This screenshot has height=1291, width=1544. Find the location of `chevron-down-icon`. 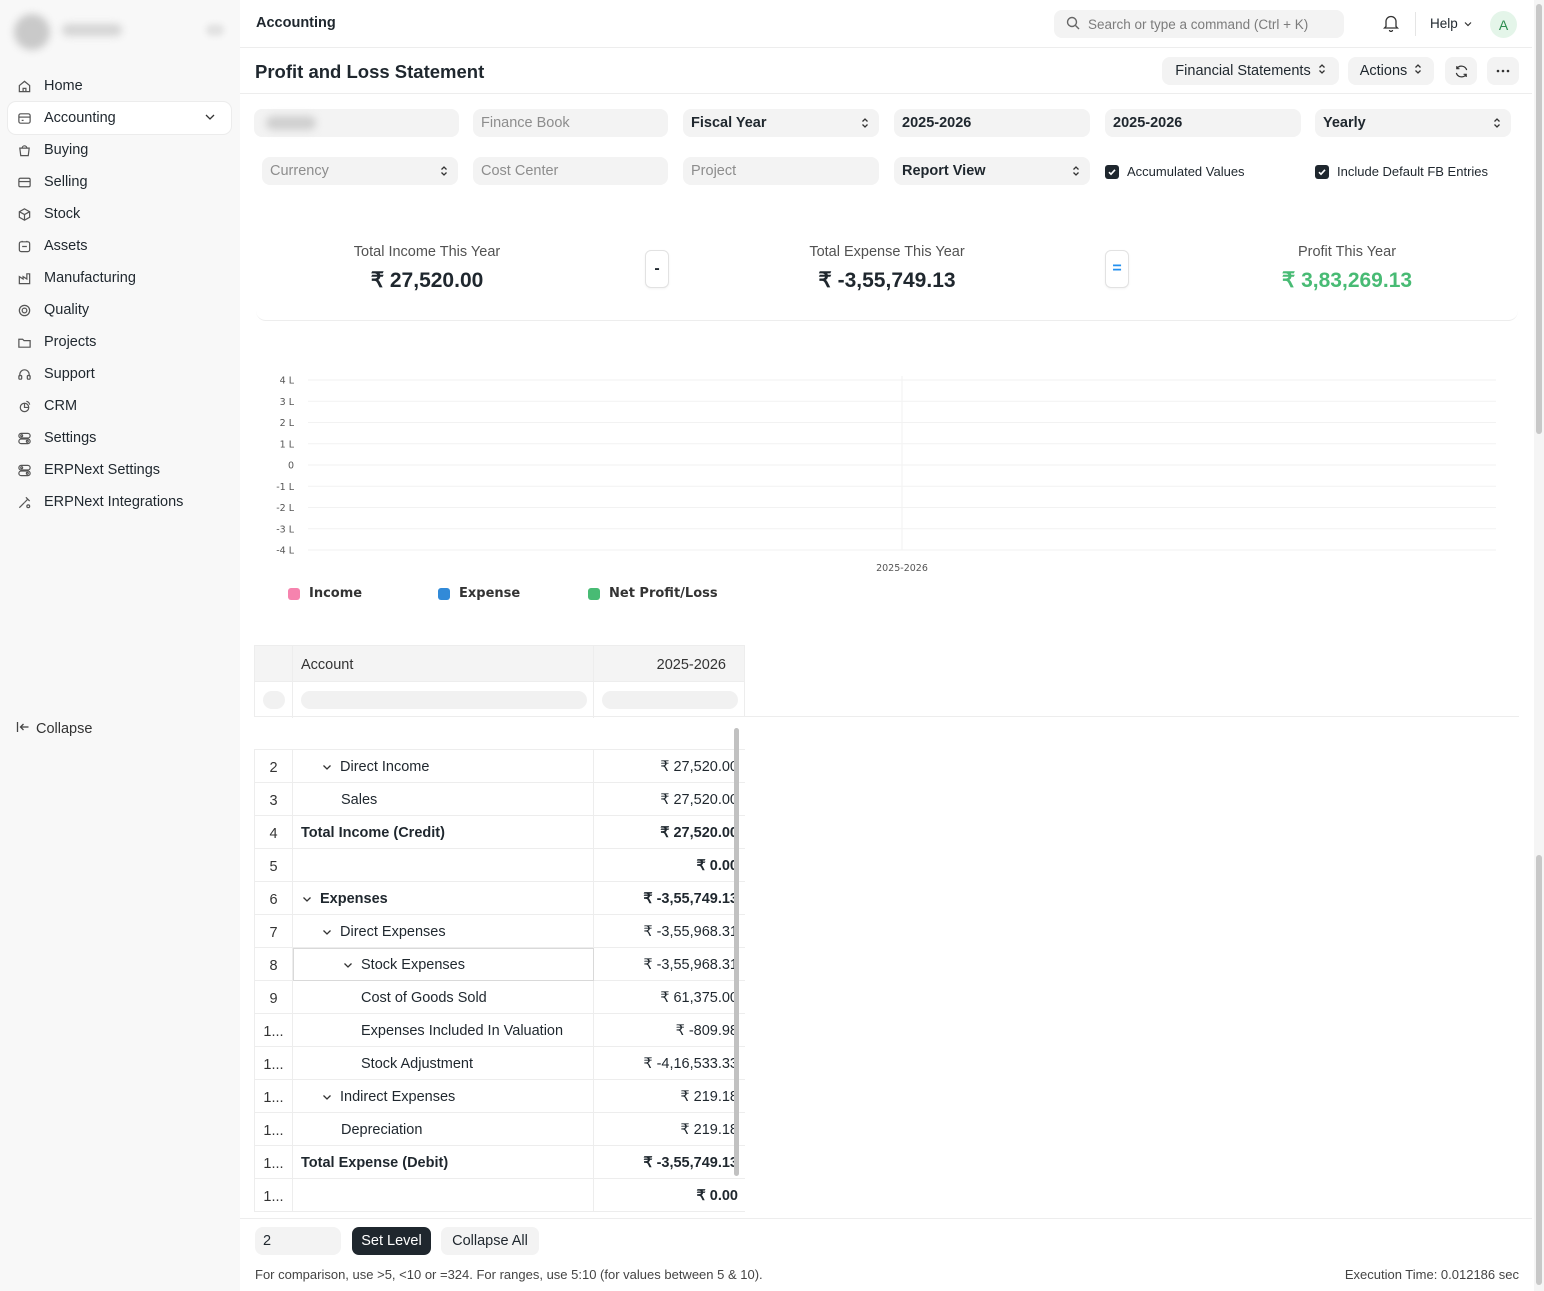

chevron-down-icon is located at coordinates (211, 118).